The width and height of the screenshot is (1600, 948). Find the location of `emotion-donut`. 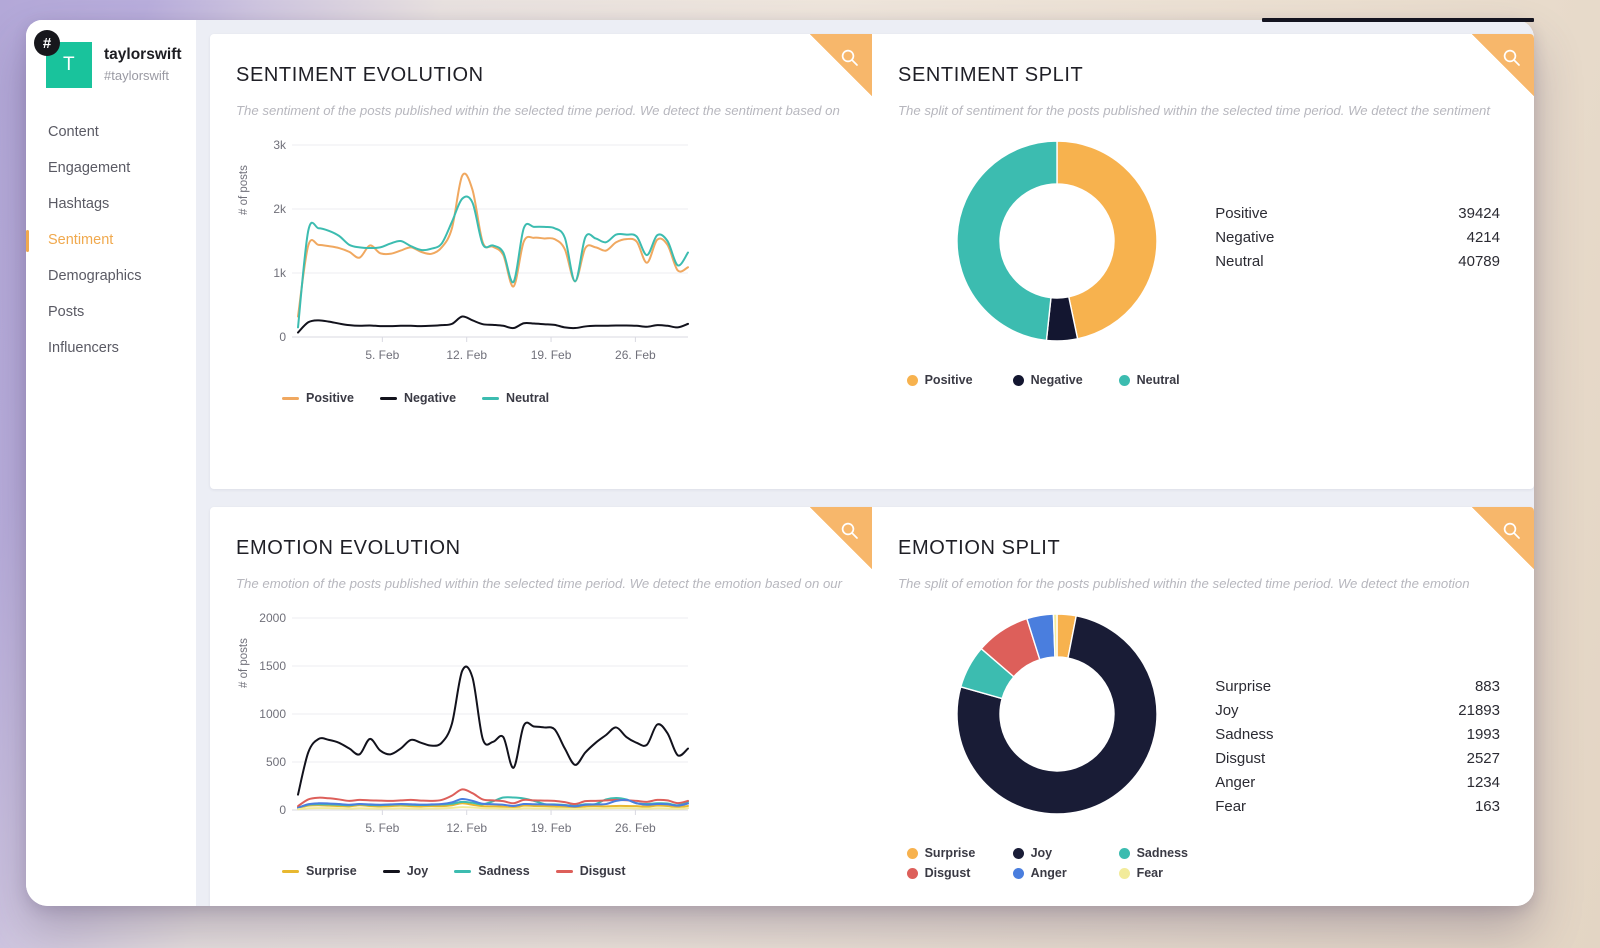

emotion-donut is located at coordinates (1056, 714).